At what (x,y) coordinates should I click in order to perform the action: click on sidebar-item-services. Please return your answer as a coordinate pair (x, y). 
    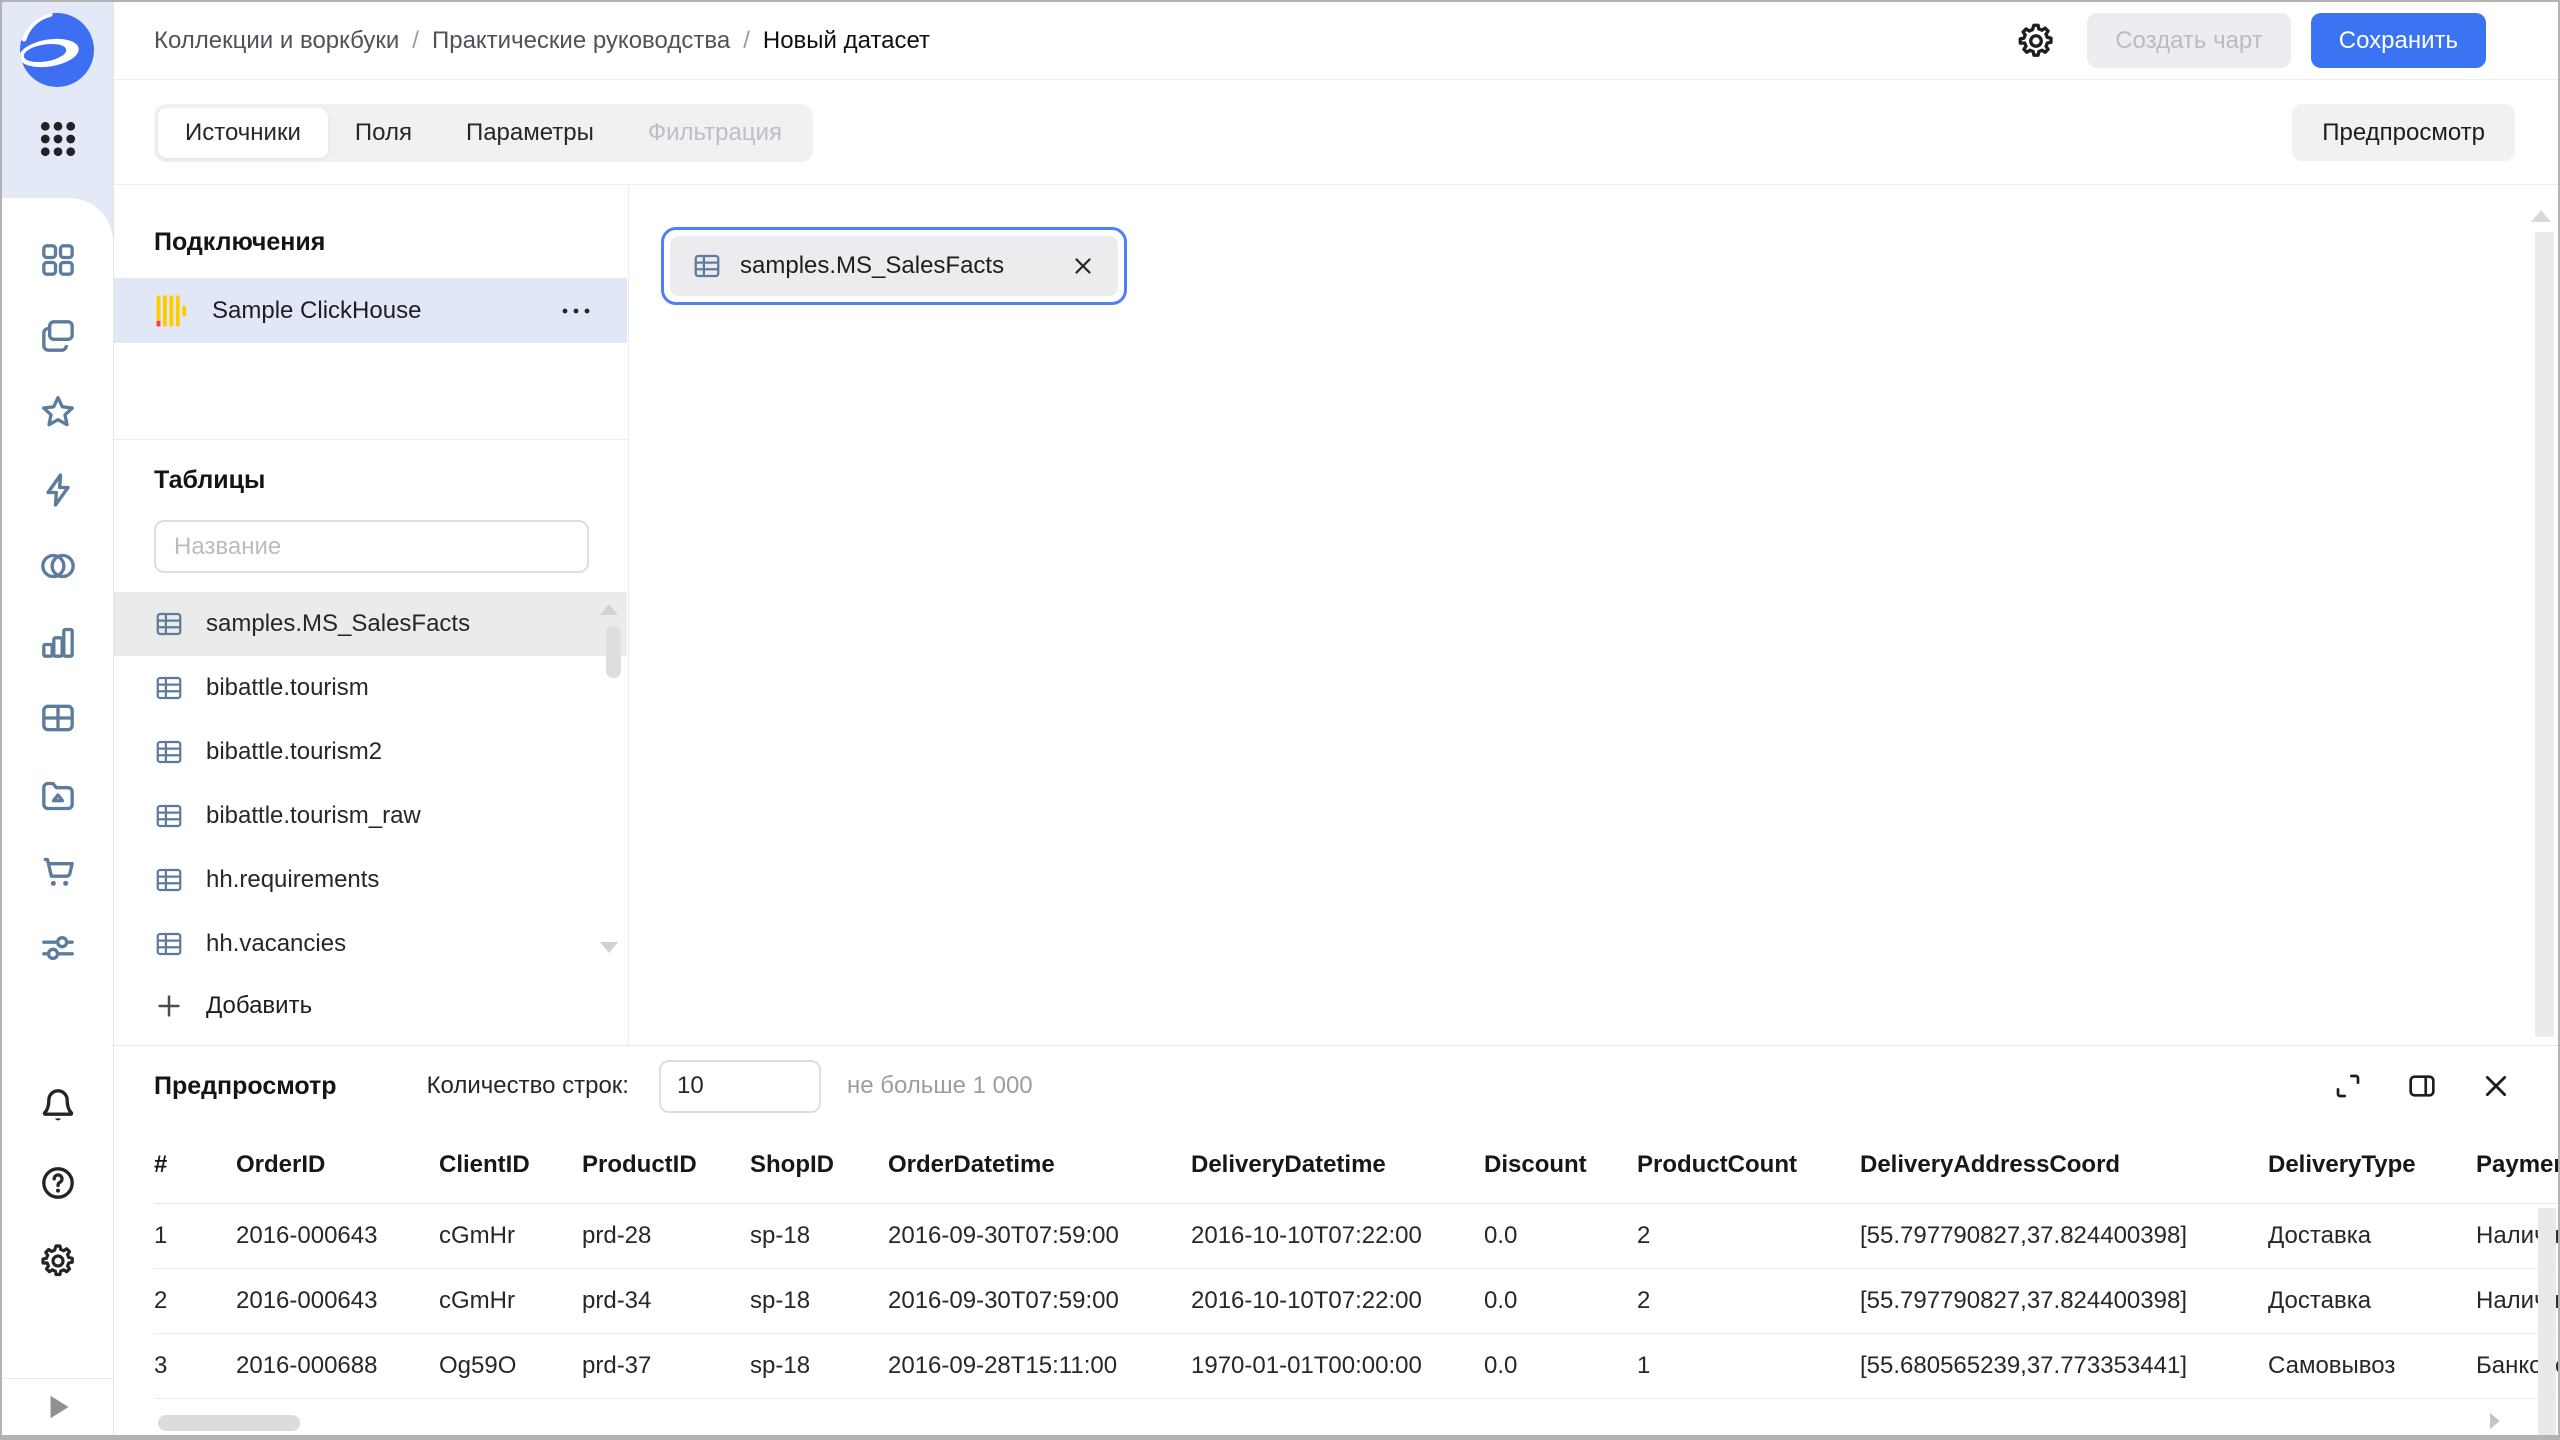
    Looking at the image, I should click on (58, 948).